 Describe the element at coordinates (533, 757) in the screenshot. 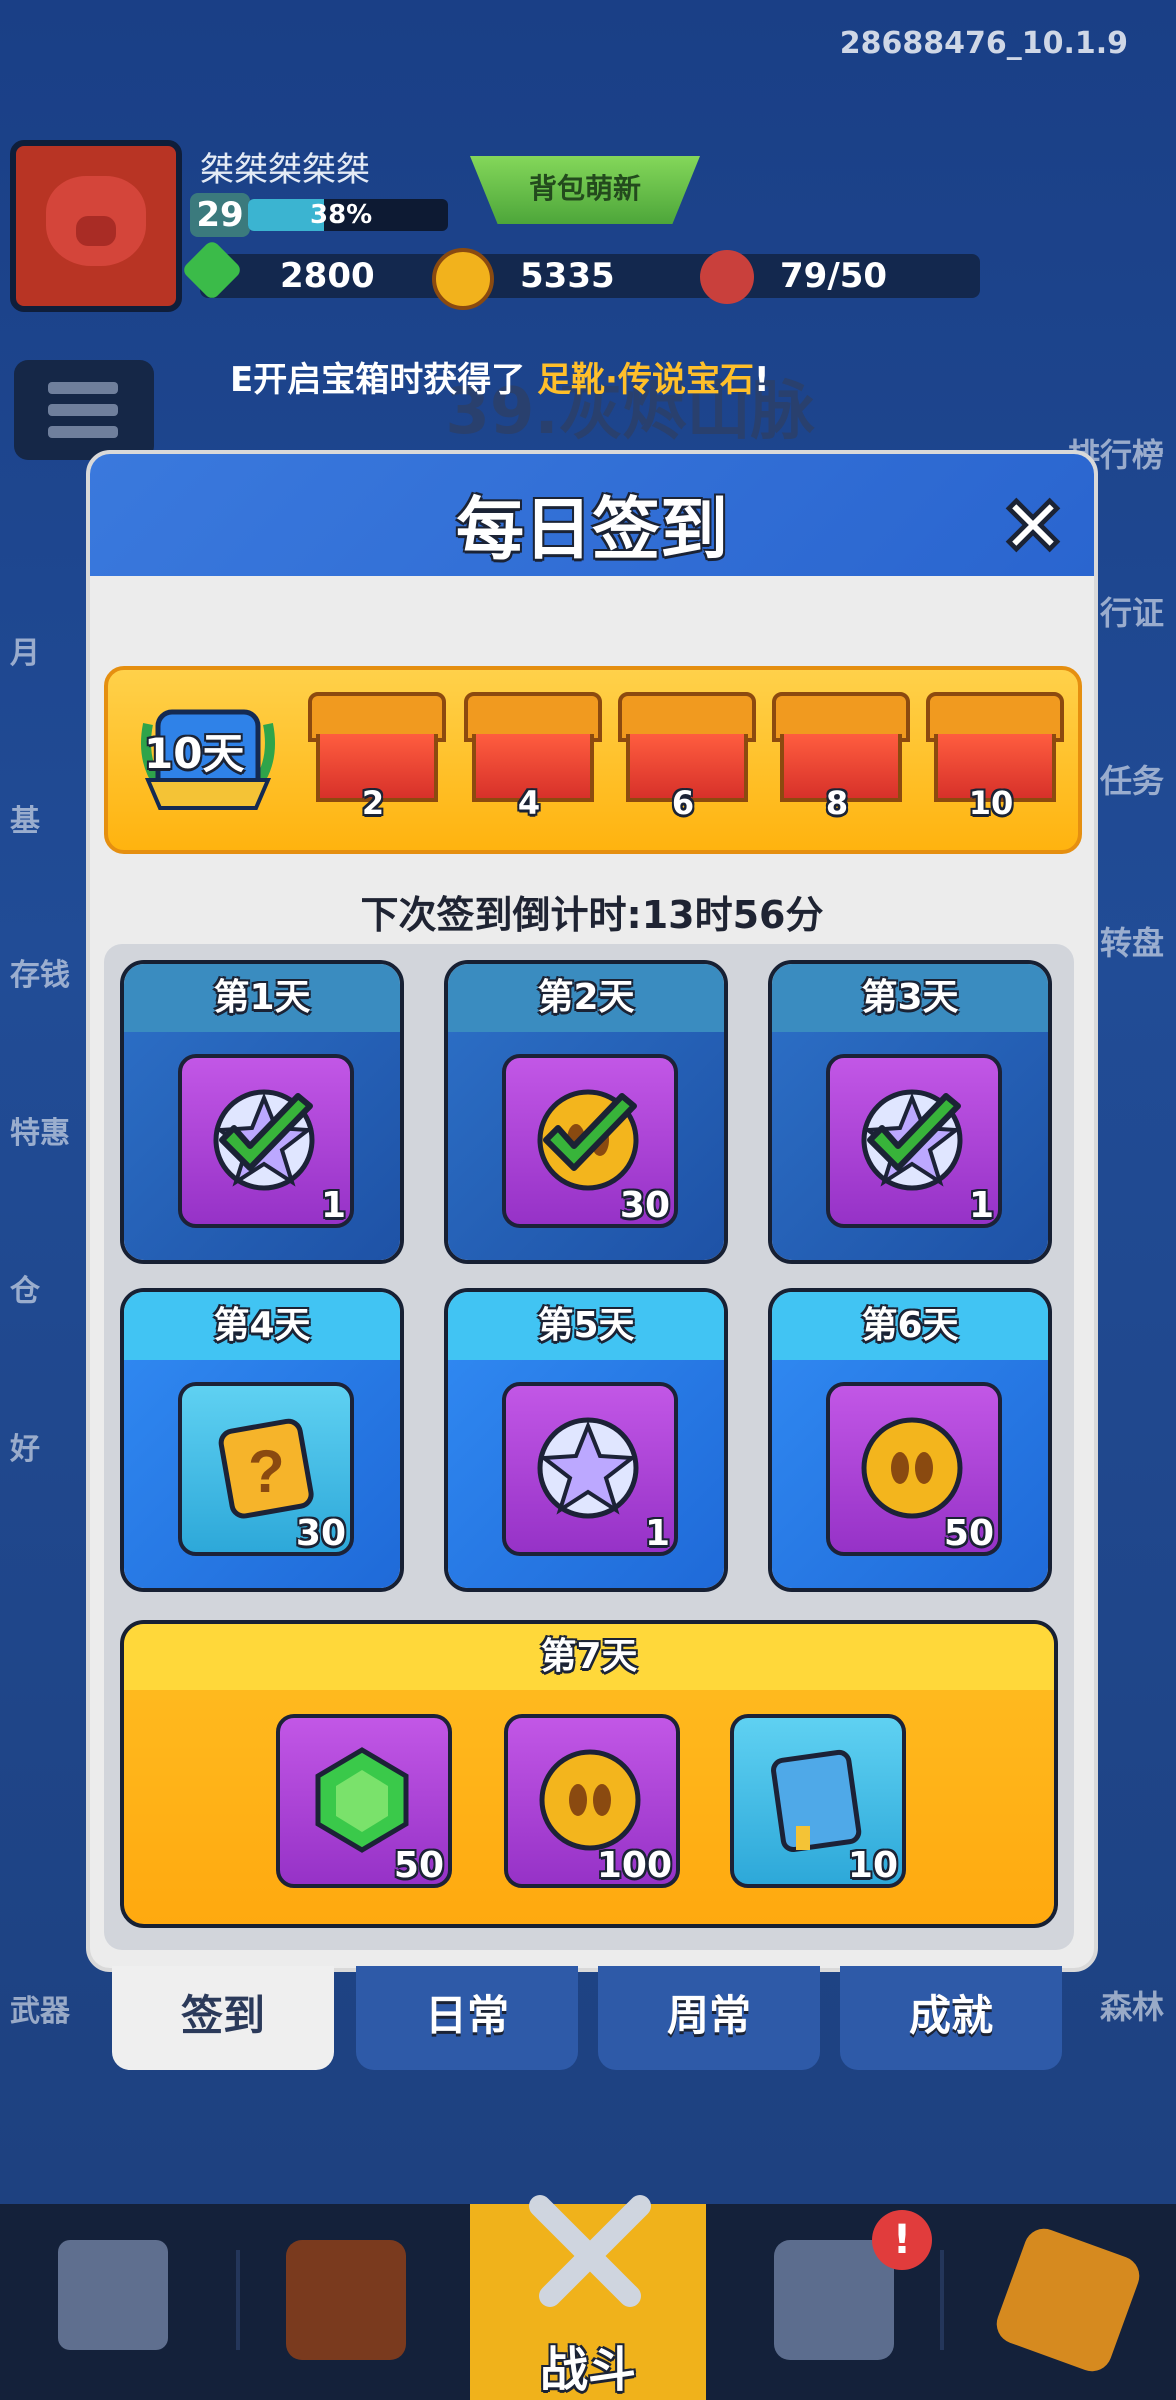

I see `milestone-chest: 4` at that location.